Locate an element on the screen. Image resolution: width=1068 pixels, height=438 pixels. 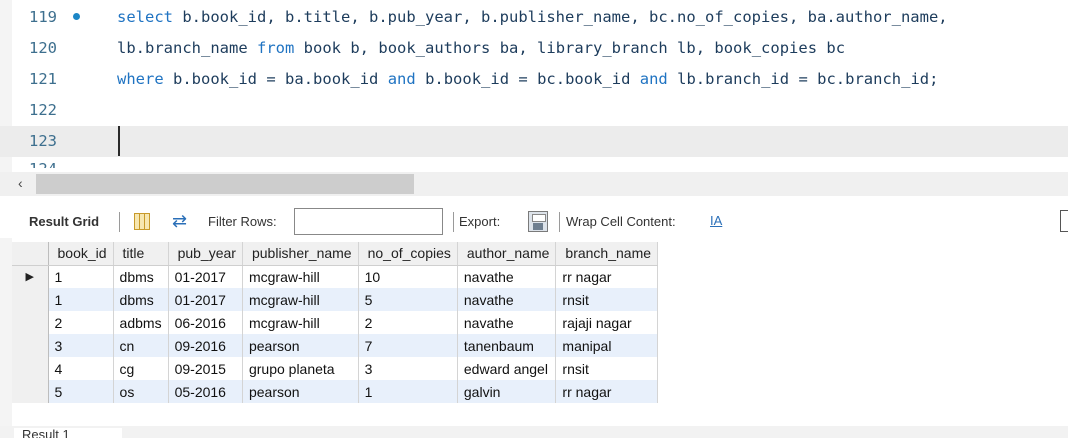
column-header: no_of_copies is located at coordinates (408, 254).